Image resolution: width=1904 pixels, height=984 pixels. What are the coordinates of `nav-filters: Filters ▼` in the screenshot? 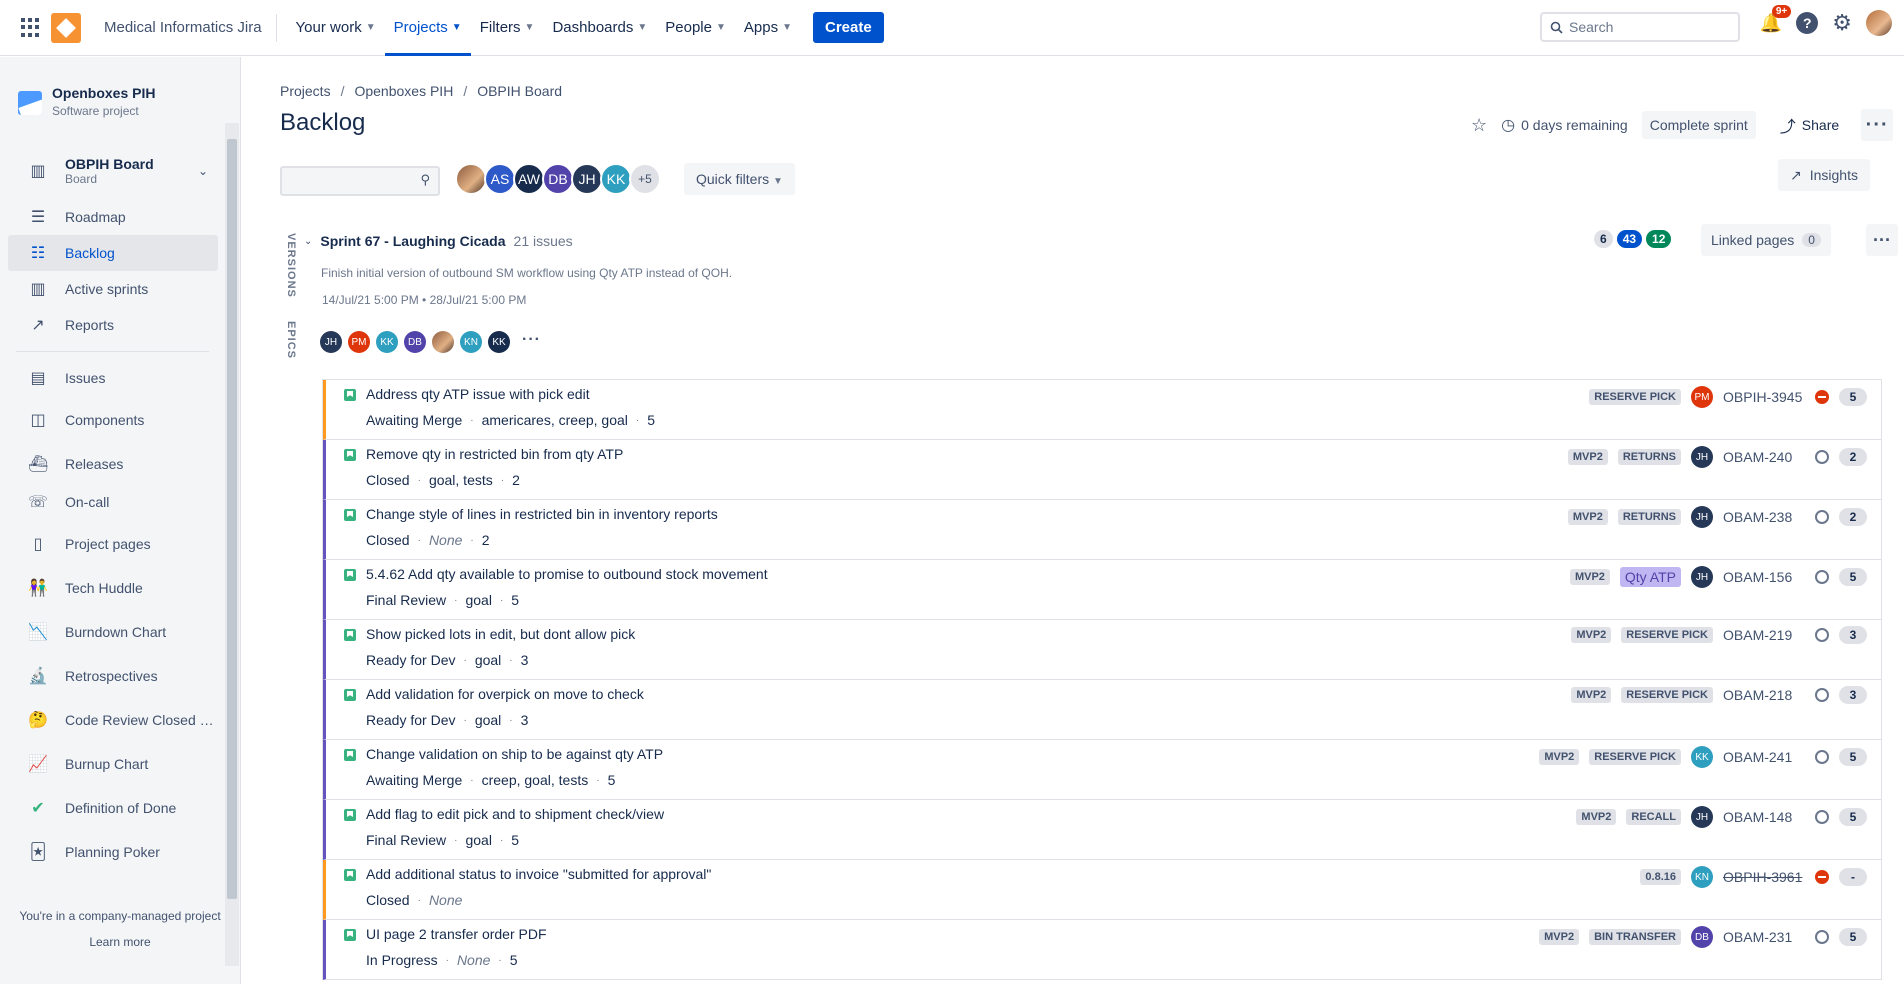 It's located at (507, 28).